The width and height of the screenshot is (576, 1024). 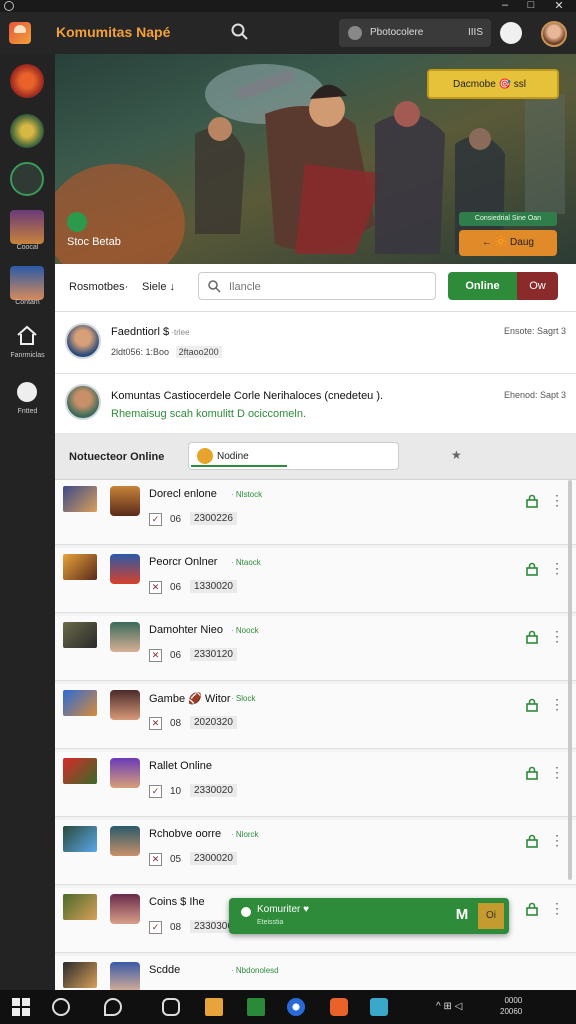 What do you see at coordinates (213, 518) in the screenshot?
I see `member-id: 2300226` at bounding box center [213, 518].